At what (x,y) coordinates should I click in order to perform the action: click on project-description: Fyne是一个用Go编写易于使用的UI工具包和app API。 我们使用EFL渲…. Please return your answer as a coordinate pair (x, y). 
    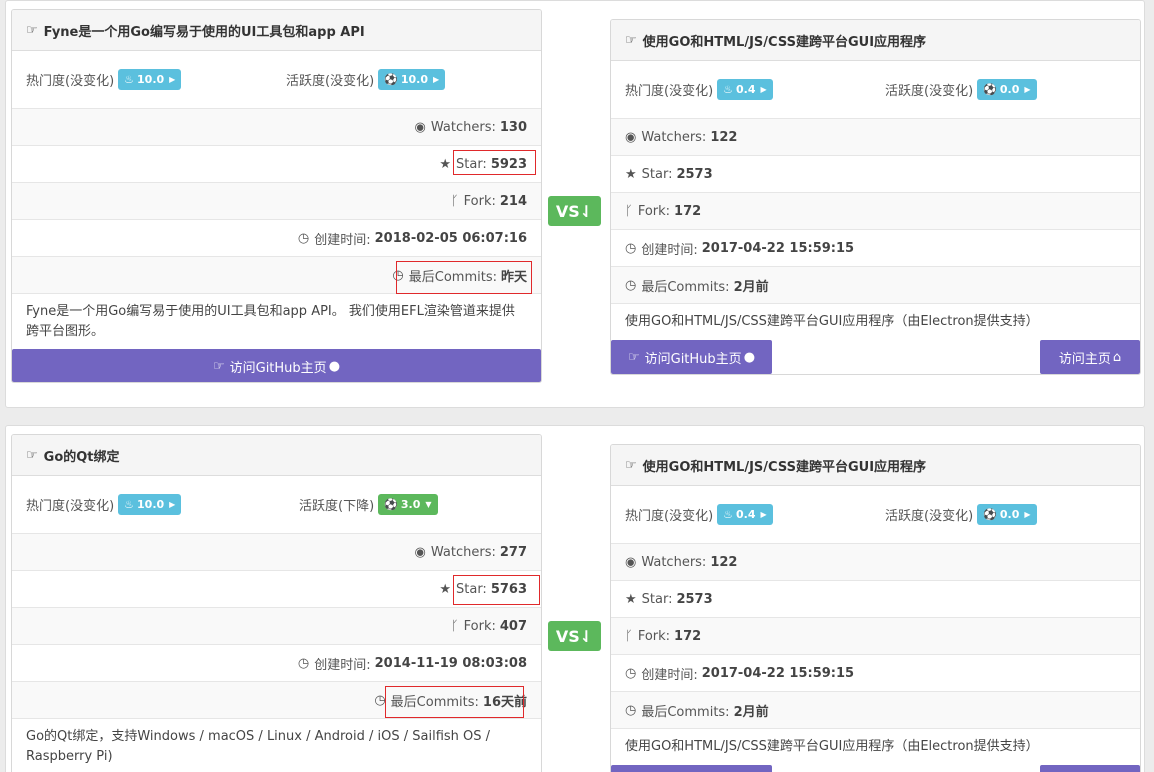
    Looking at the image, I should click on (276, 321).